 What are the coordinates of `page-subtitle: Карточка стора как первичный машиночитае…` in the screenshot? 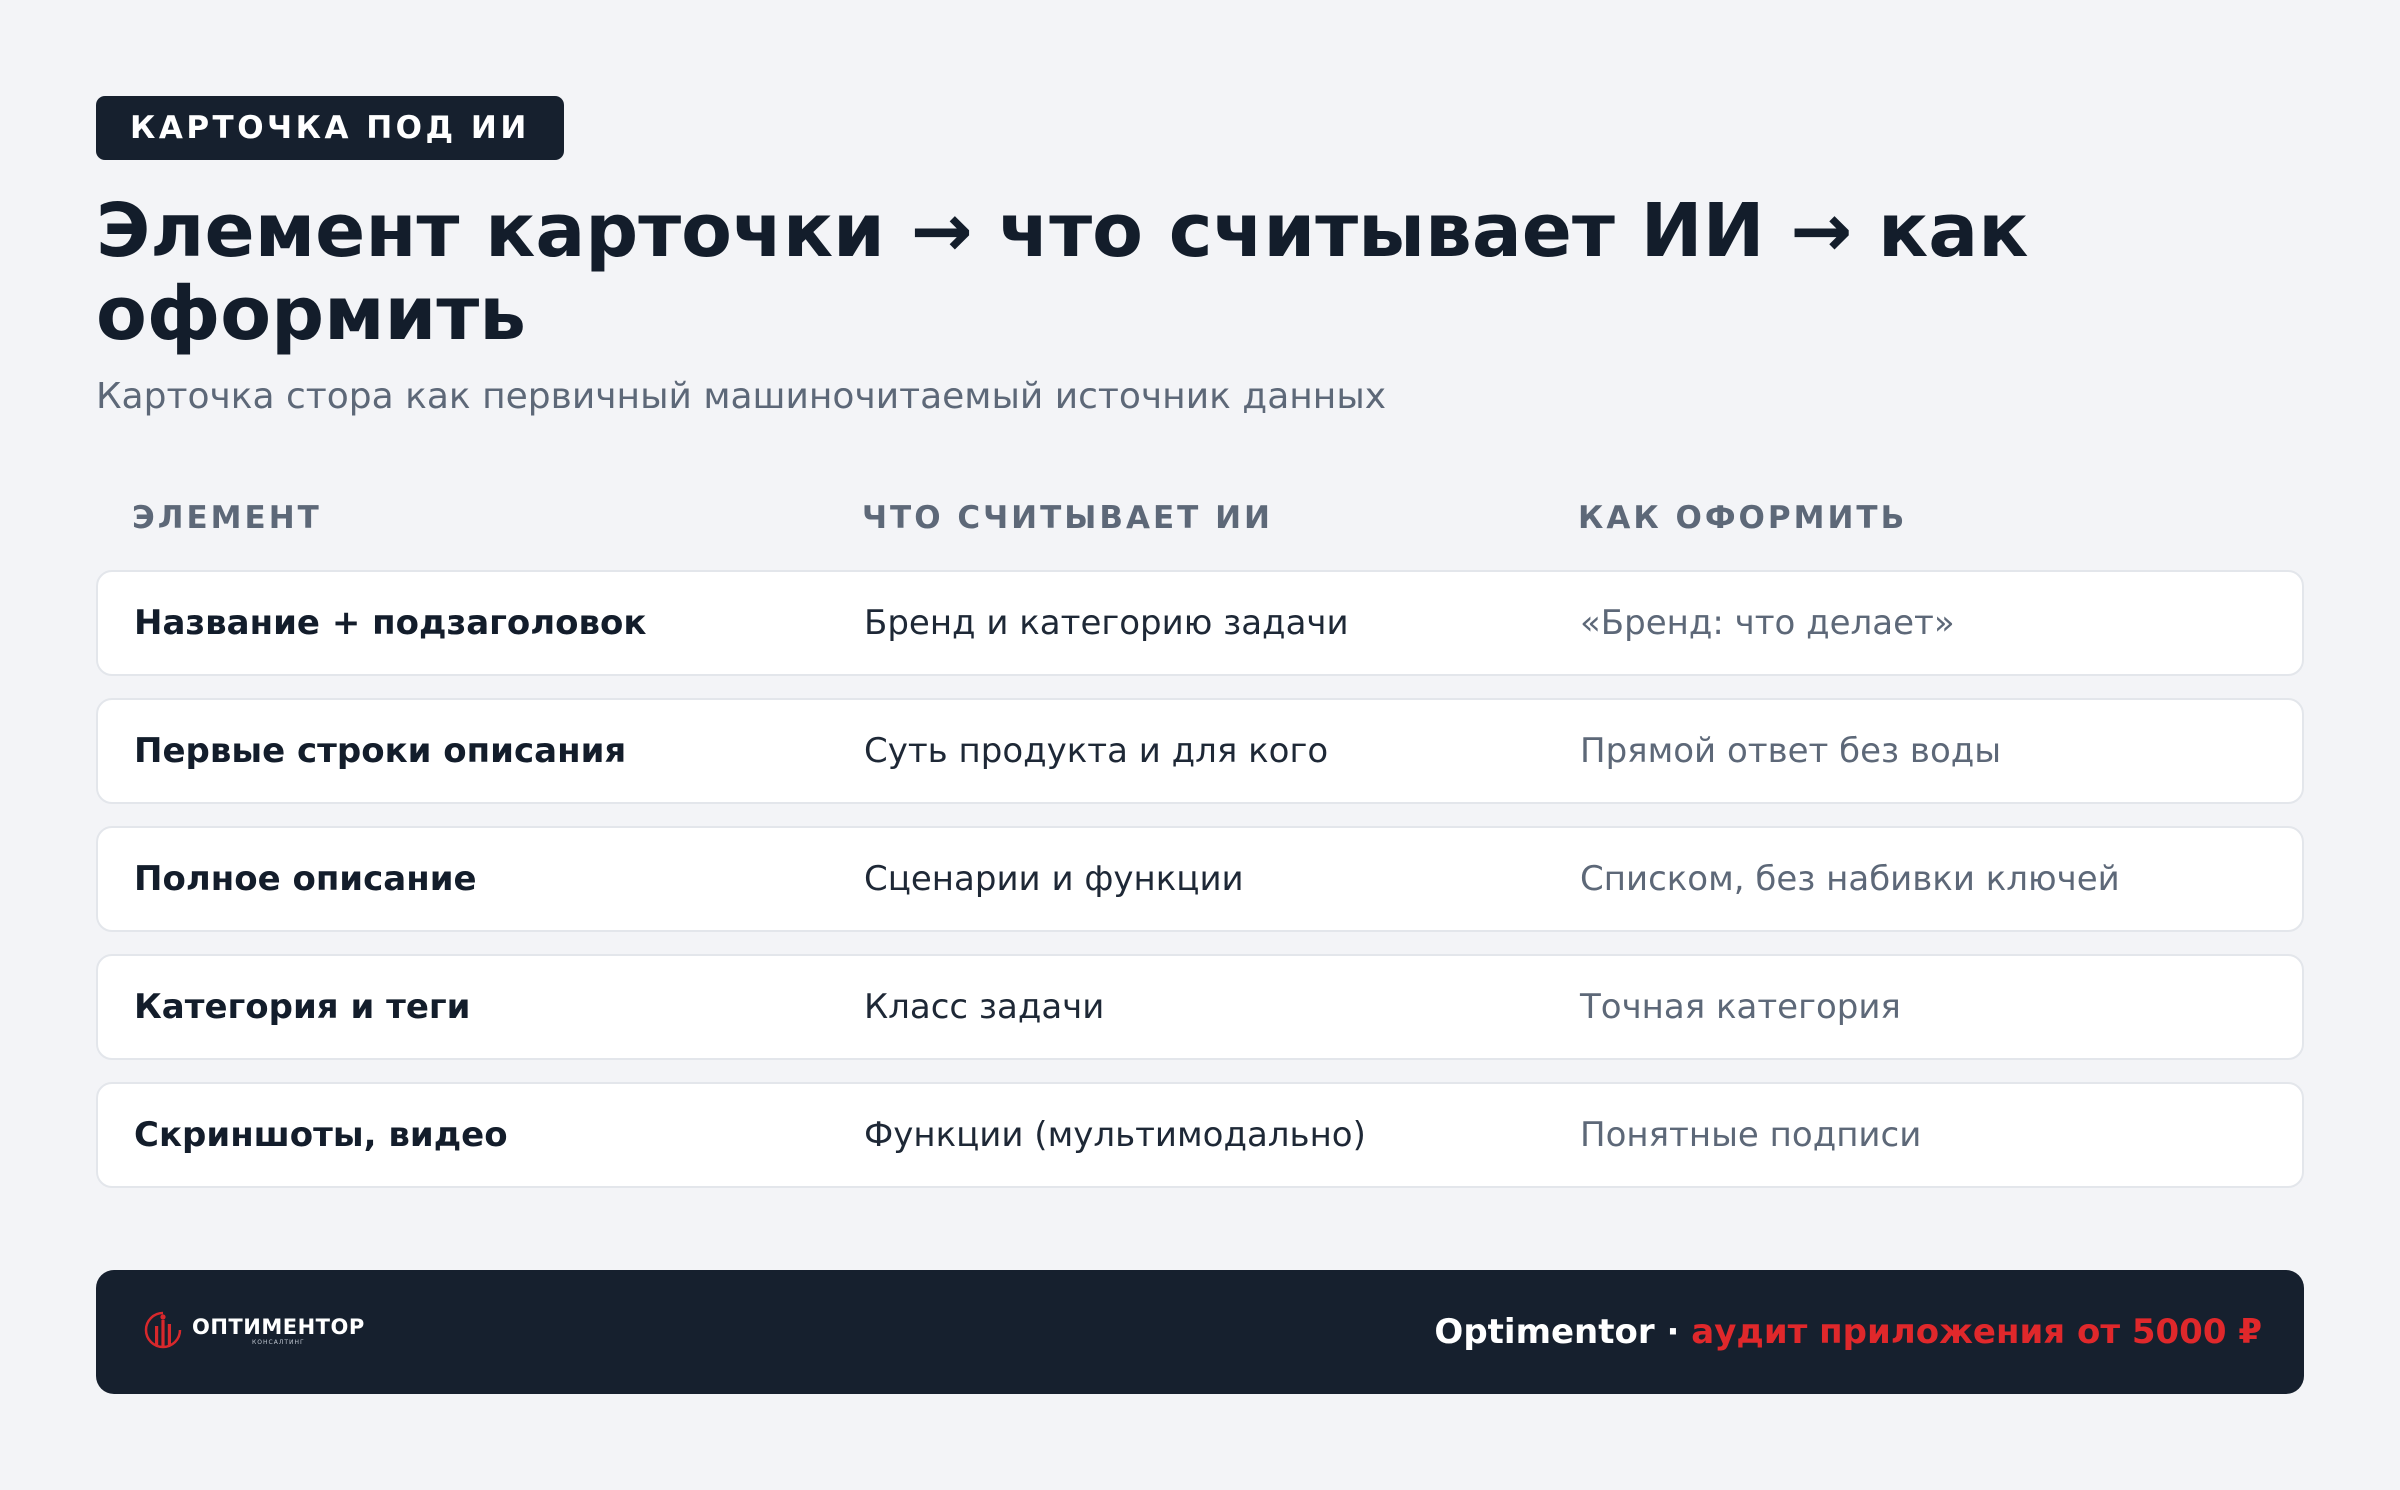 It's located at (741, 396).